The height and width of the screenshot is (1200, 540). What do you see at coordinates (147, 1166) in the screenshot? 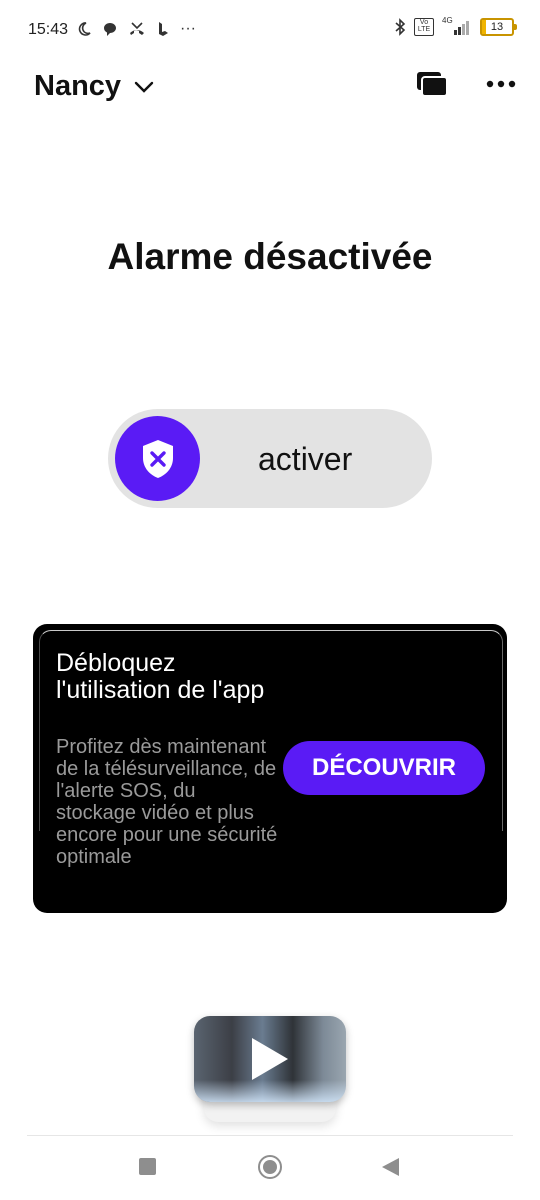
I see `recents-icon` at bounding box center [147, 1166].